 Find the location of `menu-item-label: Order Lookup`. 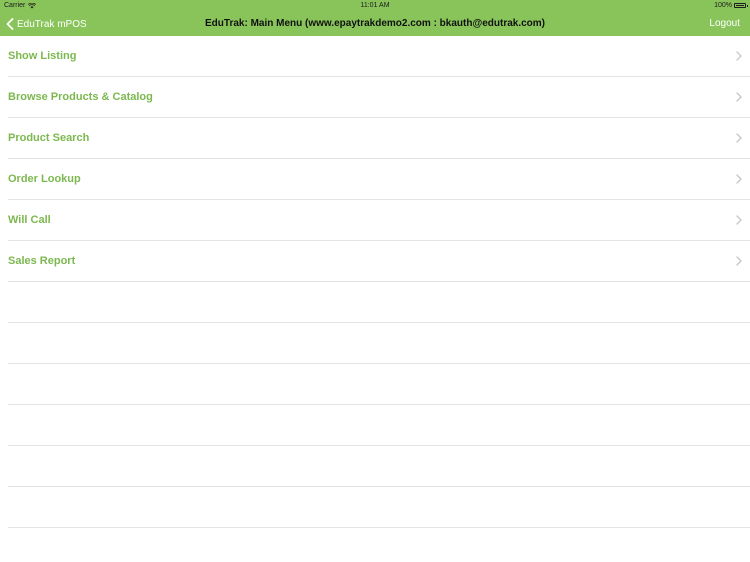

menu-item-label: Order Lookup is located at coordinates (44, 179).